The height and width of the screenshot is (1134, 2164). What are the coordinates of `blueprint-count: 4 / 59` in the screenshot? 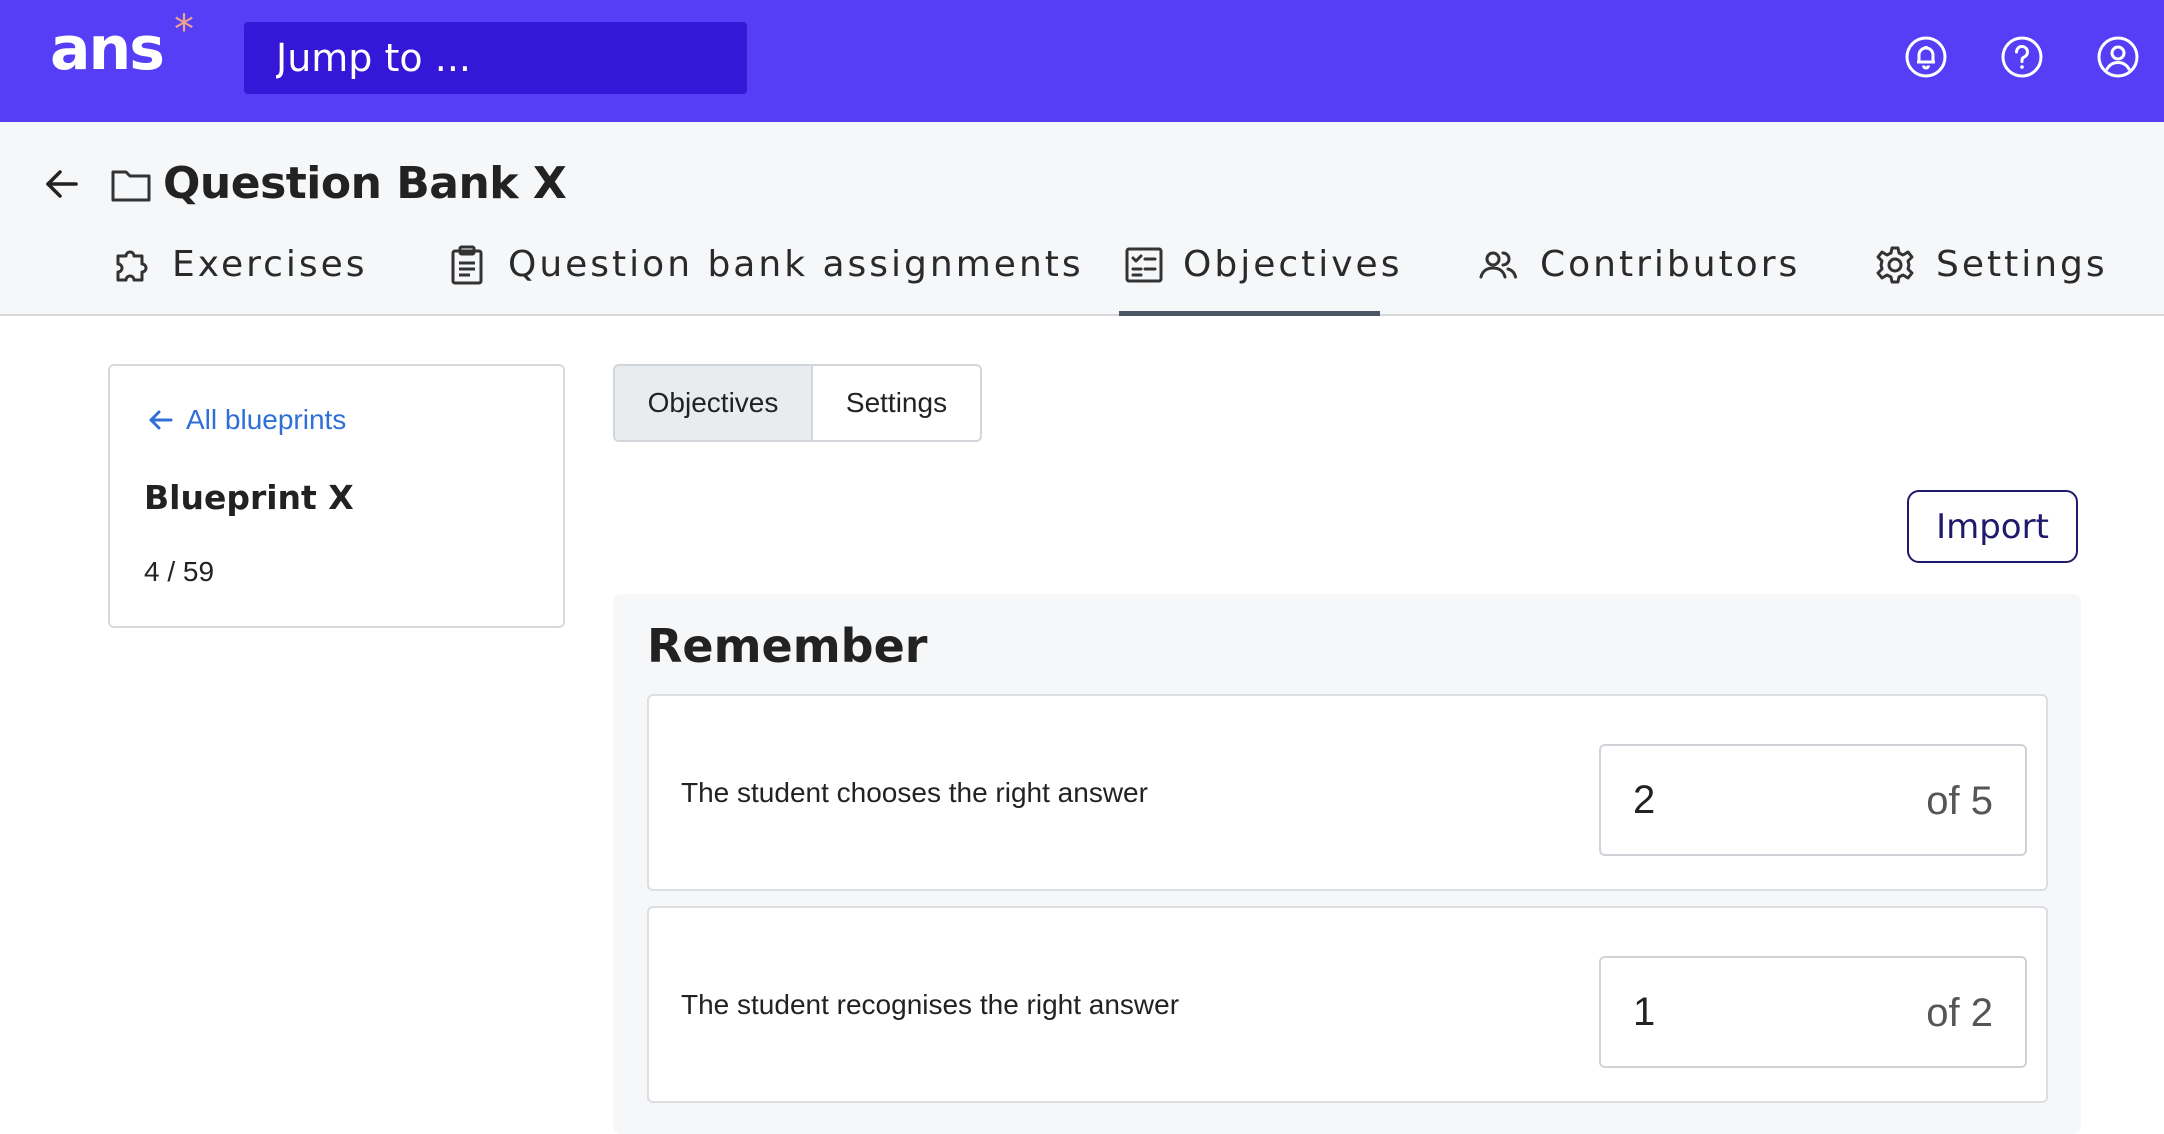 It's located at (179, 571).